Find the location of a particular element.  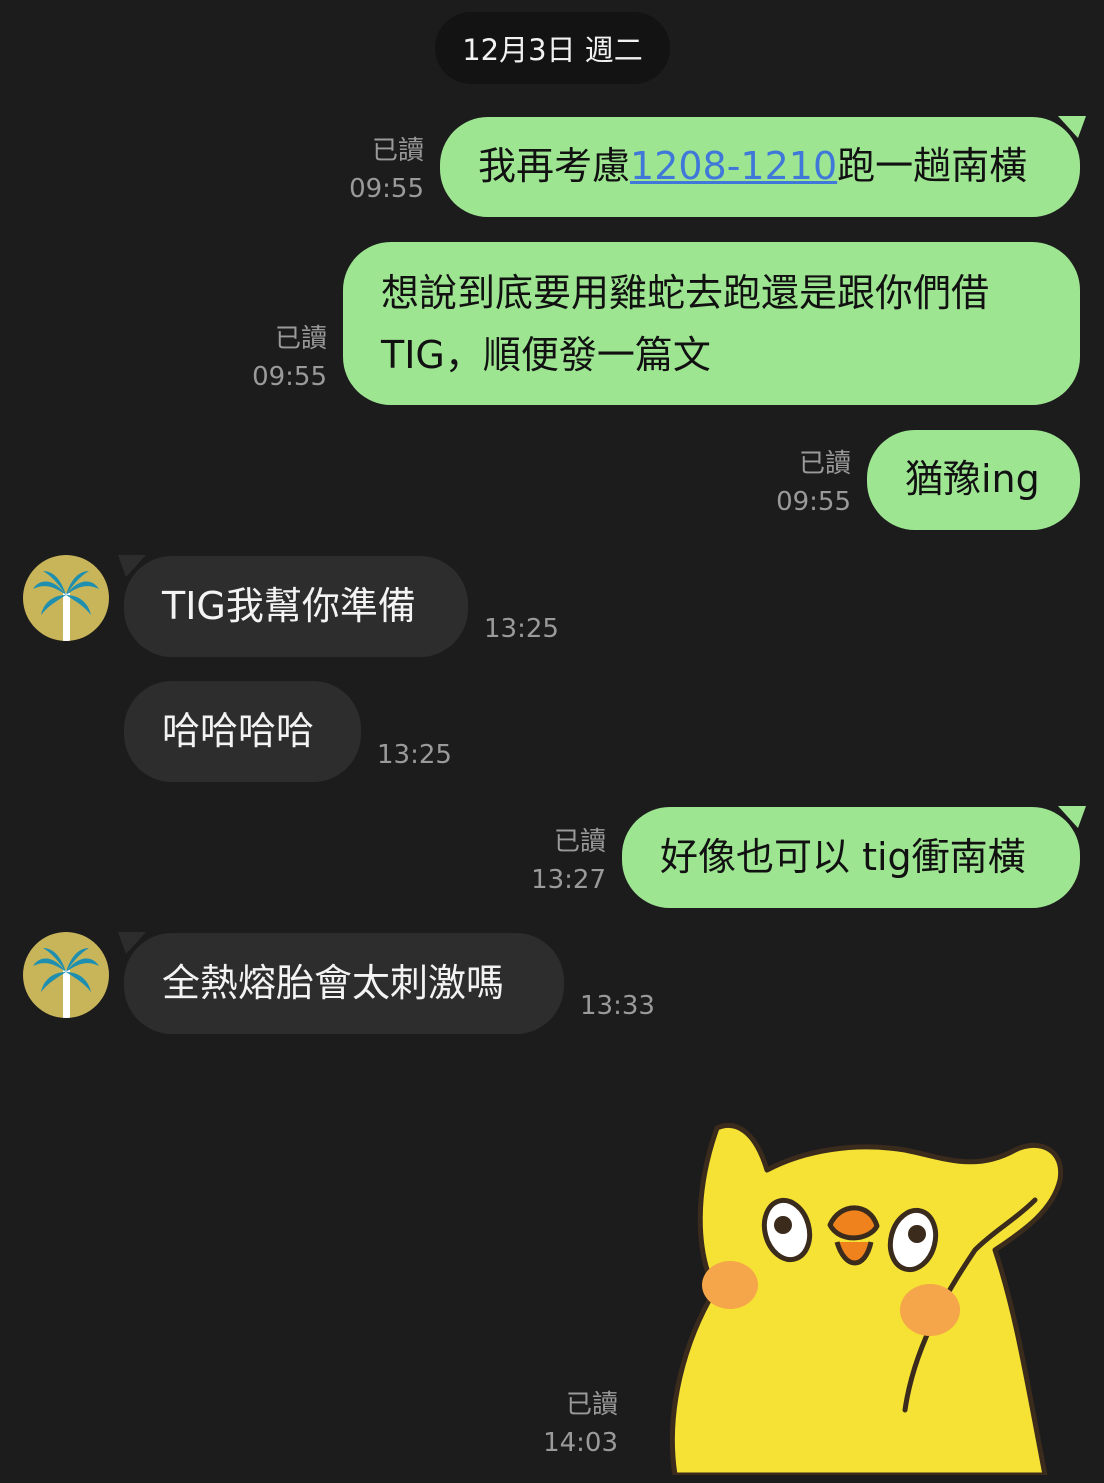

outgoing-message: 我再考慮1208-1210跑一趟南橫 is located at coordinates (760, 167).